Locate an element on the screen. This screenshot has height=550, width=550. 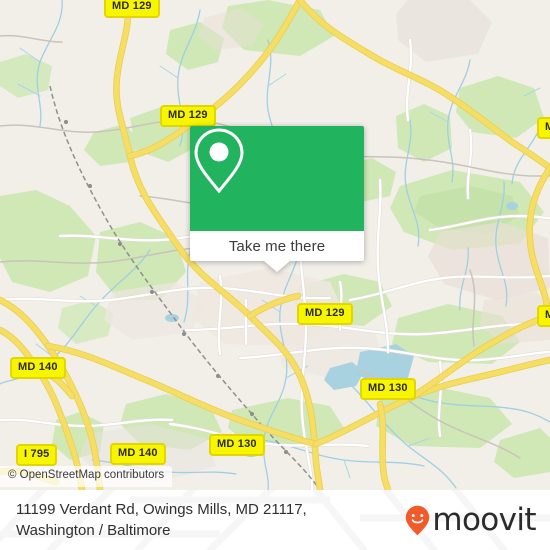
moovit-pin-icon is located at coordinates (417, 520).